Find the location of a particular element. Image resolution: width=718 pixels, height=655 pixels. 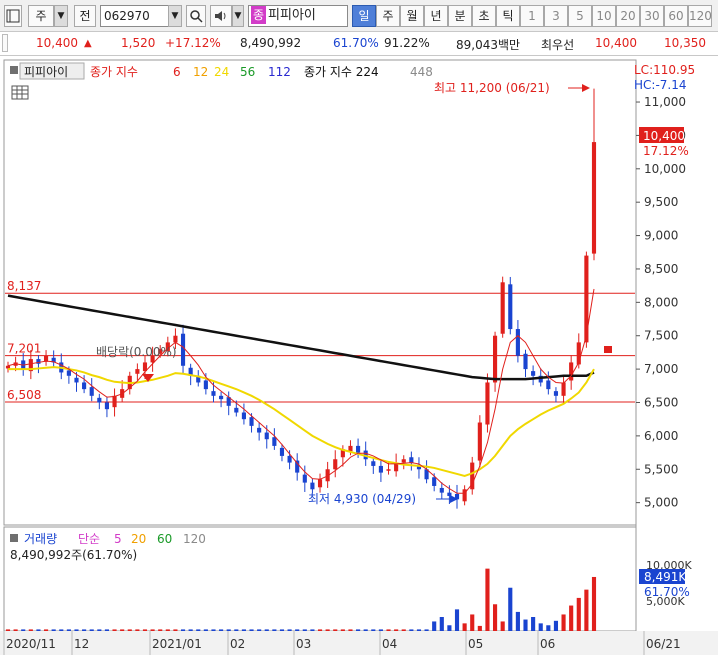

search-icon is located at coordinates (196, 16).